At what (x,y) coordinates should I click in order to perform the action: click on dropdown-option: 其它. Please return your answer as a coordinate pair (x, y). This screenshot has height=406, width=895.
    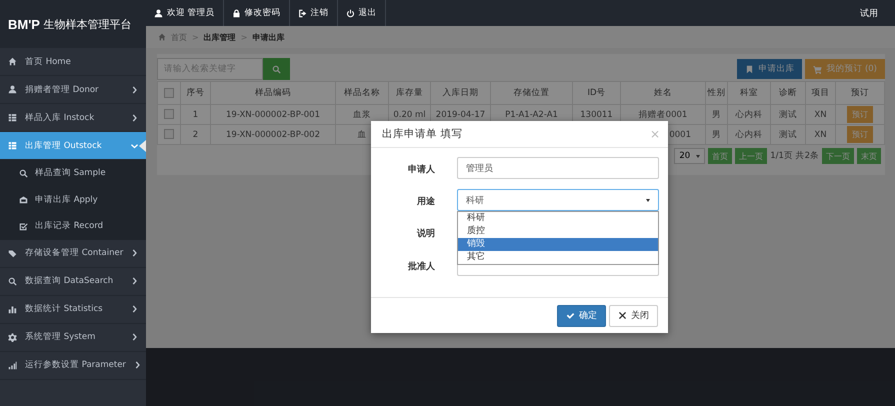
    Looking at the image, I should click on (558, 257).